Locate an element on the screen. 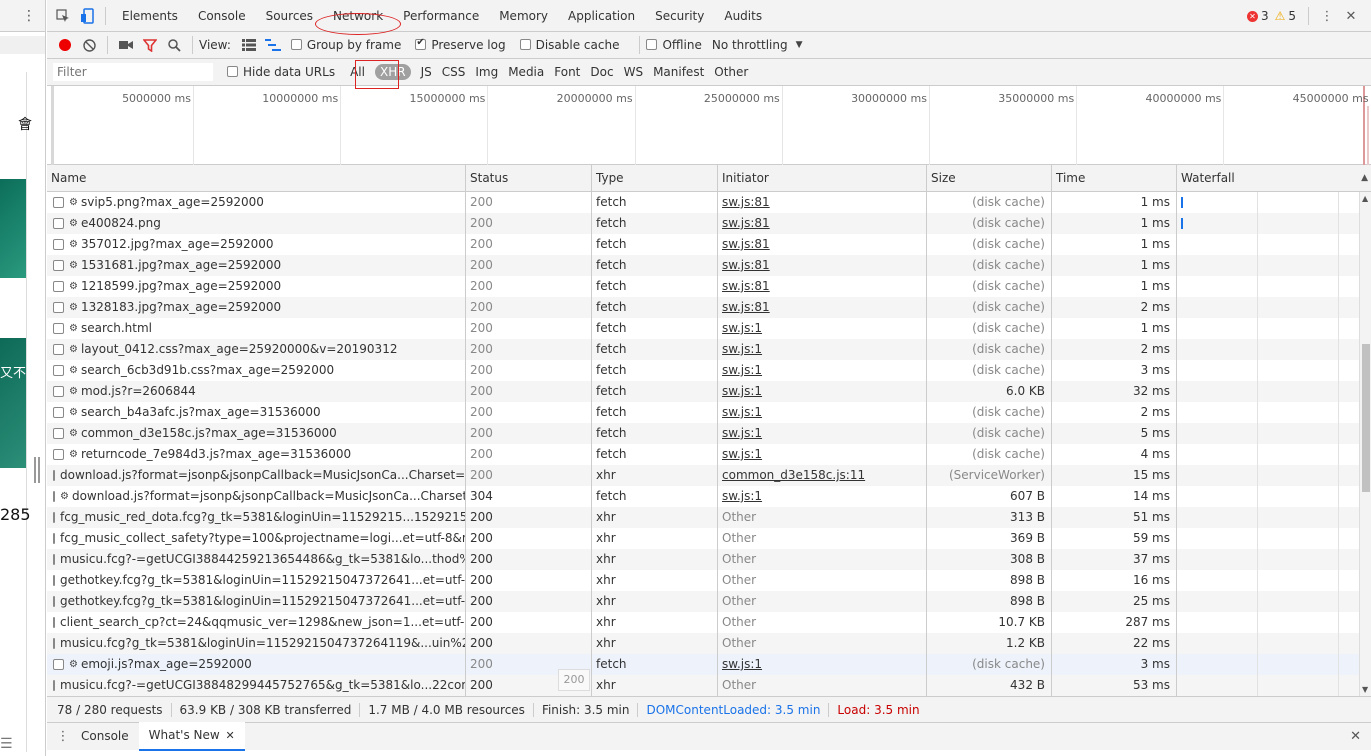 Image resolution: width=1371 pixels, height=756 pixels. filter-type-doc: Doc is located at coordinates (601, 72).